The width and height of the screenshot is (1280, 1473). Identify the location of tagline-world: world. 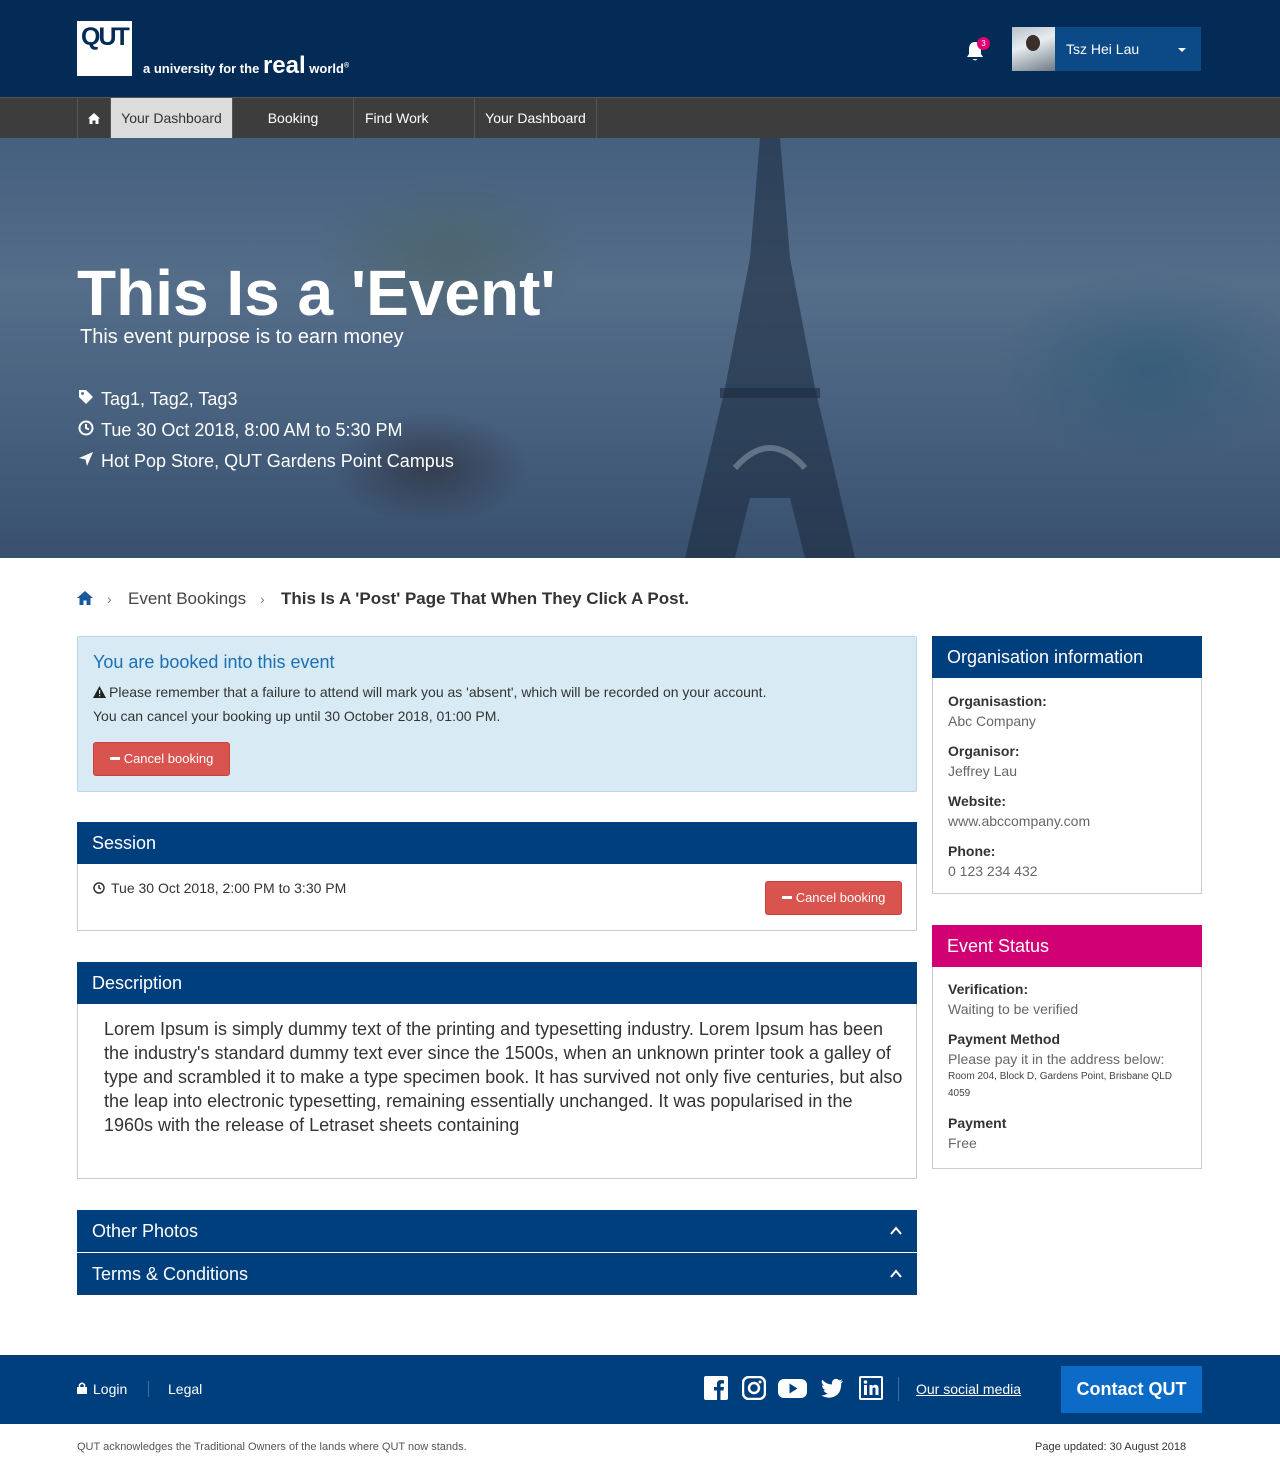
(326, 68).